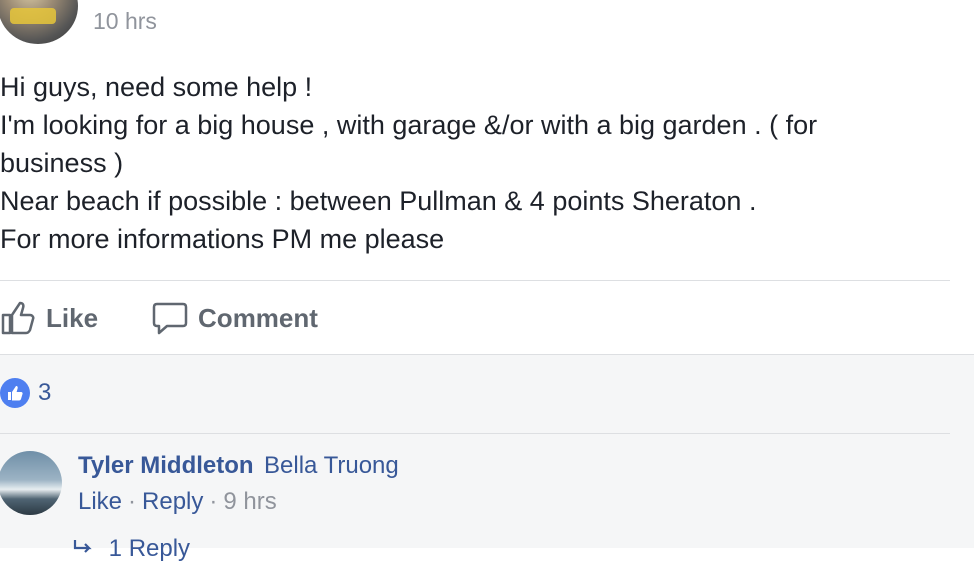 This screenshot has height=563, width=974. I want to click on comment-reply-link: Reply, so click(172, 501).